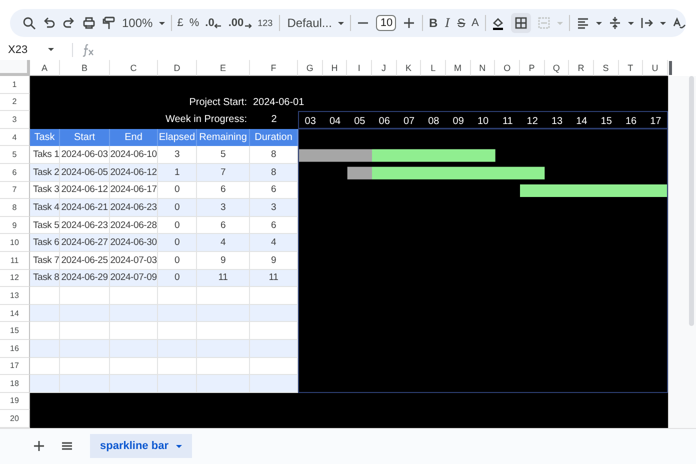 Image resolution: width=696 pixels, height=464 pixels. What do you see at coordinates (679, 23) in the screenshot?
I see `text-rotation-icon` at bounding box center [679, 23].